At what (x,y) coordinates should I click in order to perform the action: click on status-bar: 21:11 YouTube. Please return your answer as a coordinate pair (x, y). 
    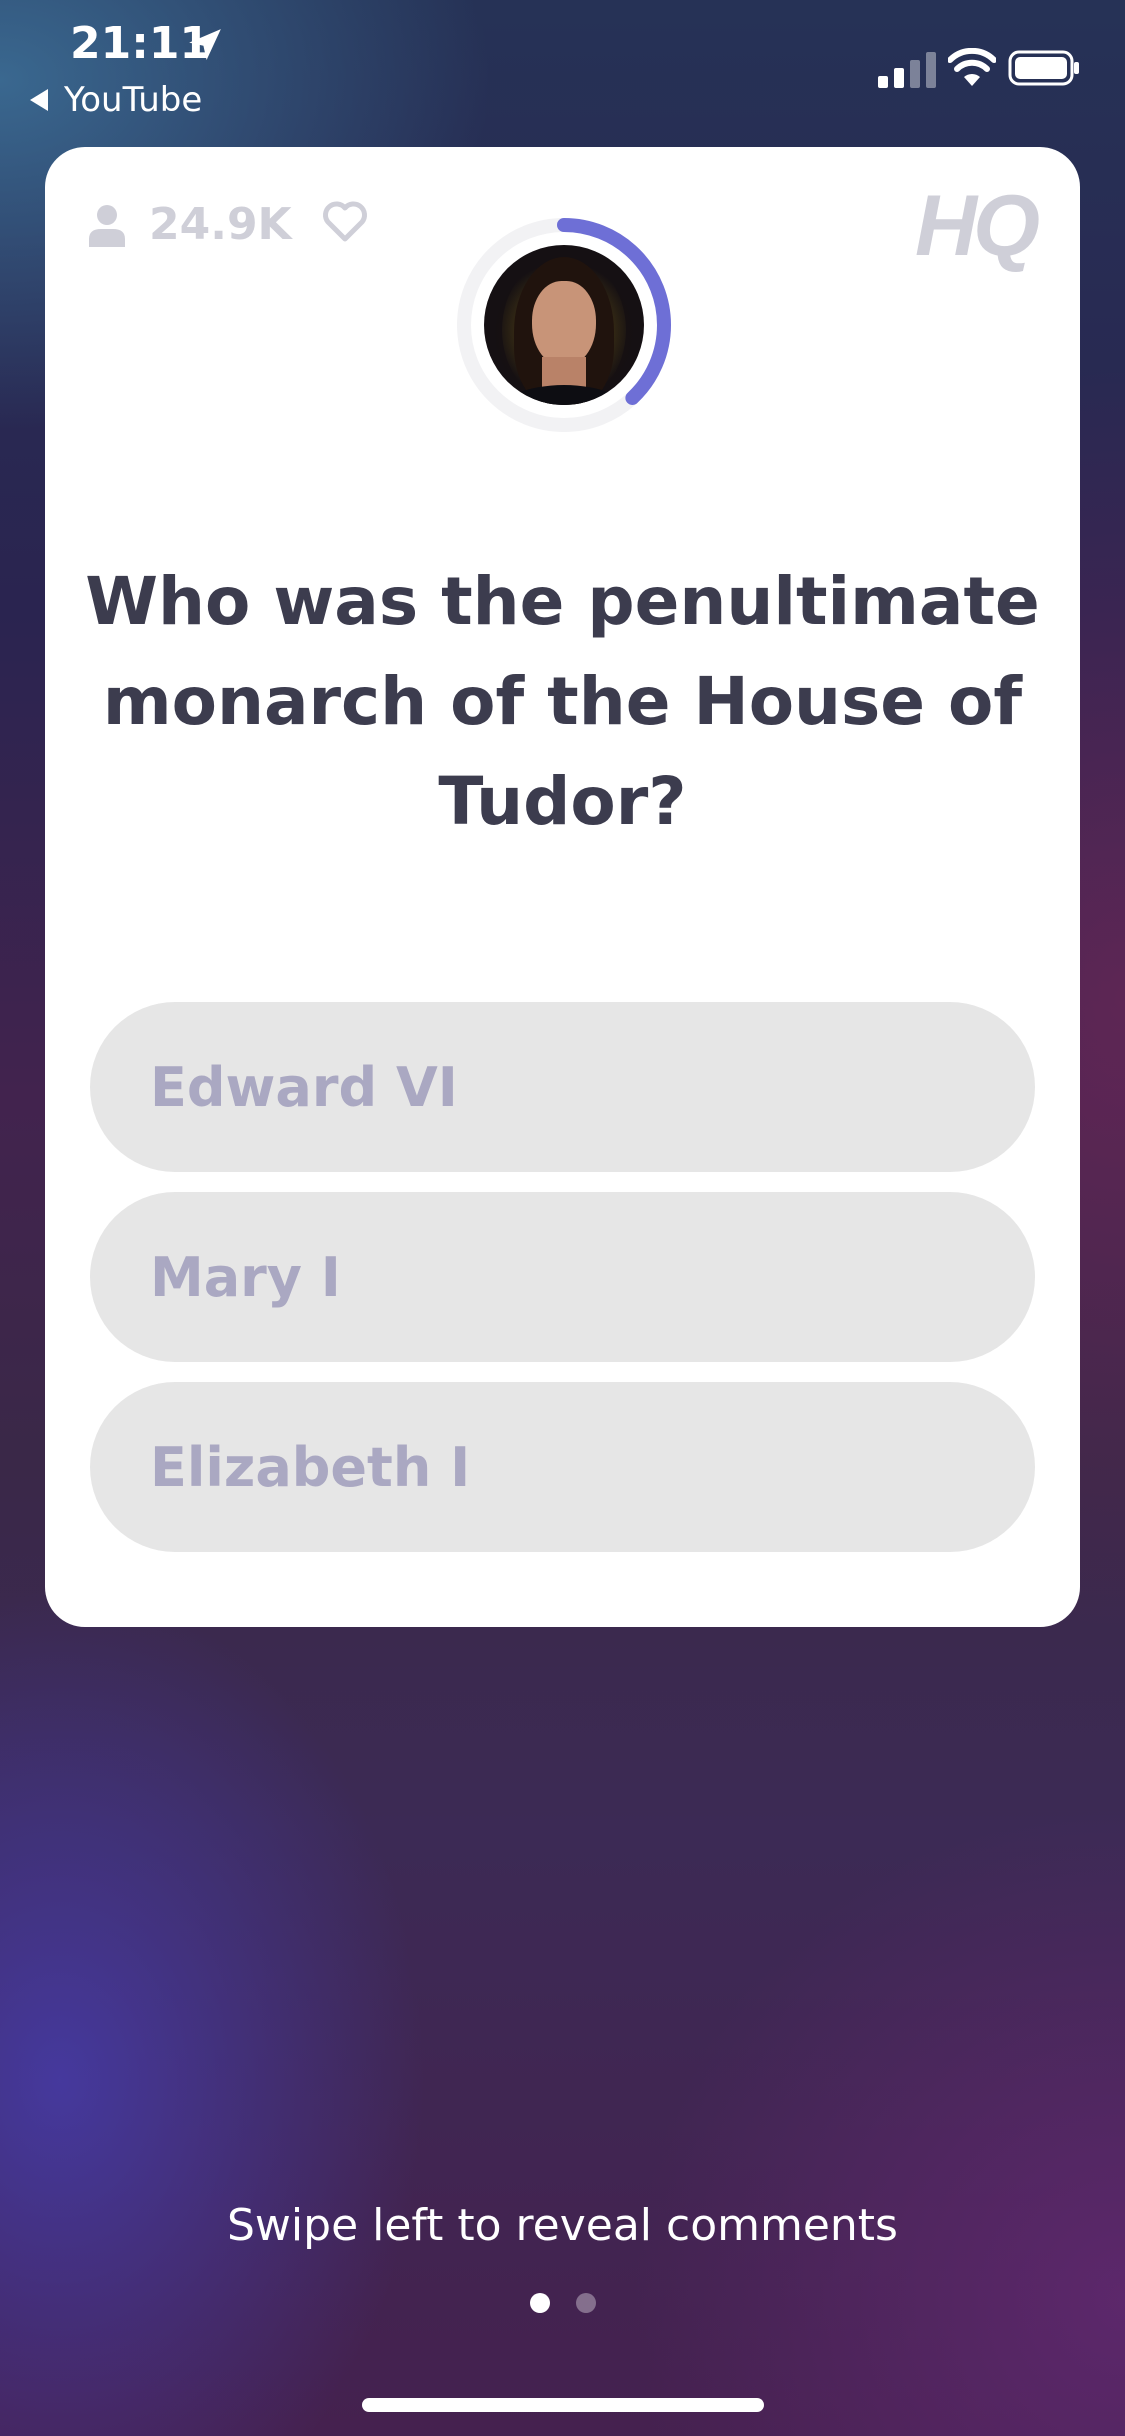
    Looking at the image, I should click on (562, 65).